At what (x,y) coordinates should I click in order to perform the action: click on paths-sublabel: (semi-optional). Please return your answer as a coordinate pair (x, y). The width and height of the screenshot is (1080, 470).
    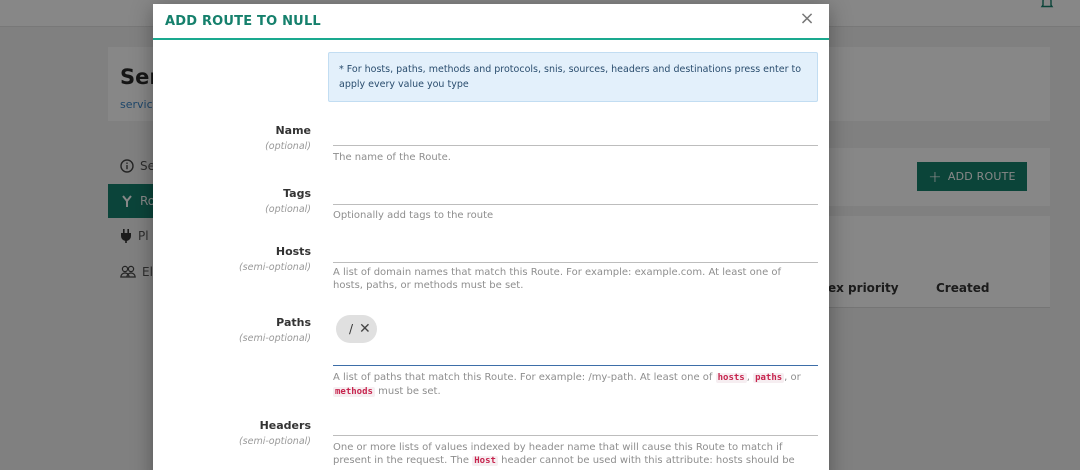
    Looking at the image, I should click on (274, 338).